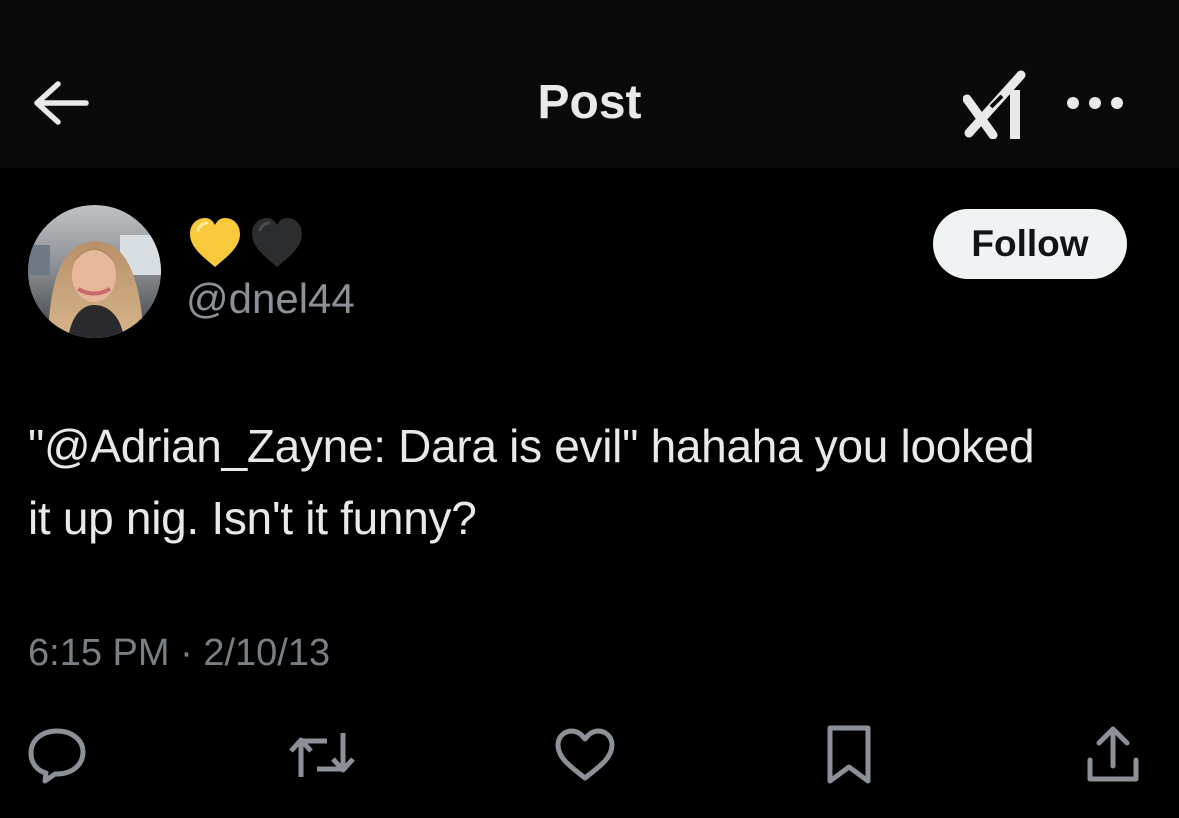 This screenshot has height=818, width=1179. I want to click on repost-button, so click(322, 755).